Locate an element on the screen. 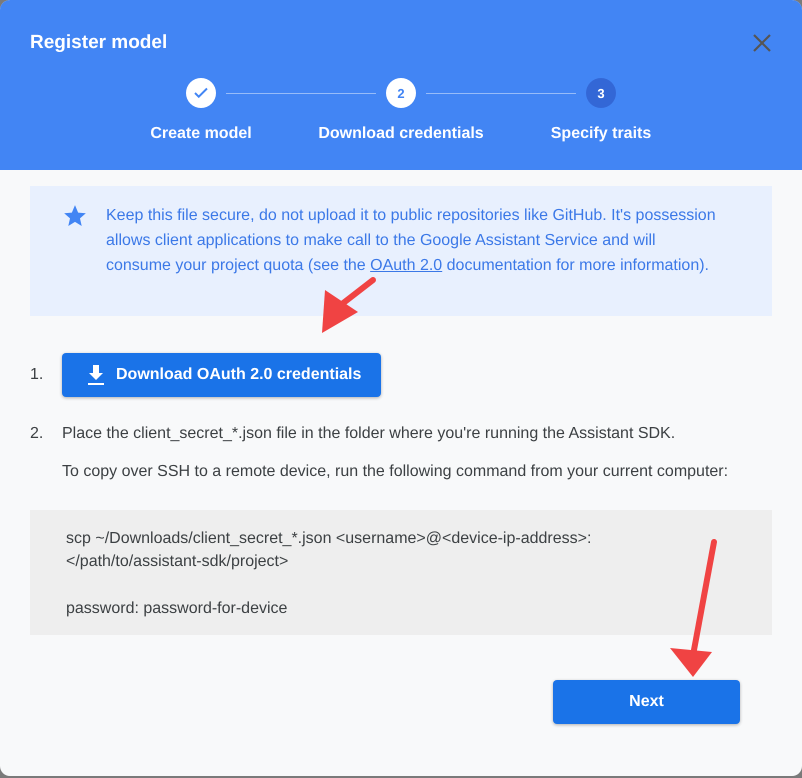  list-number: 1. is located at coordinates (37, 375).